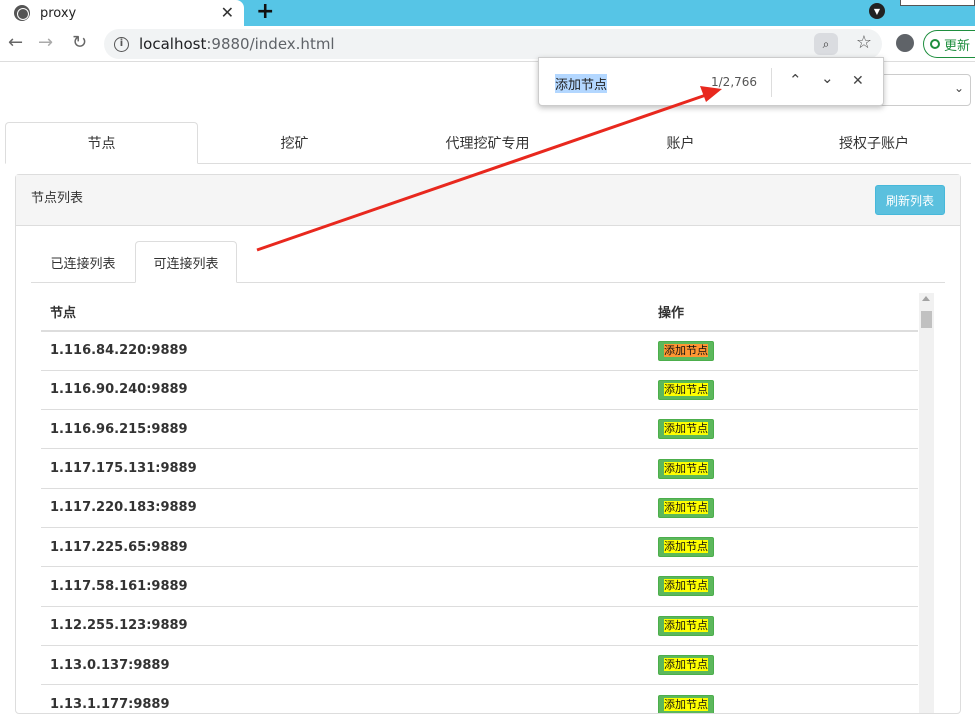  What do you see at coordinates (783, 312) in the screenshot?
I see `column-header-action: 操作` at bounding box center [783, 312].